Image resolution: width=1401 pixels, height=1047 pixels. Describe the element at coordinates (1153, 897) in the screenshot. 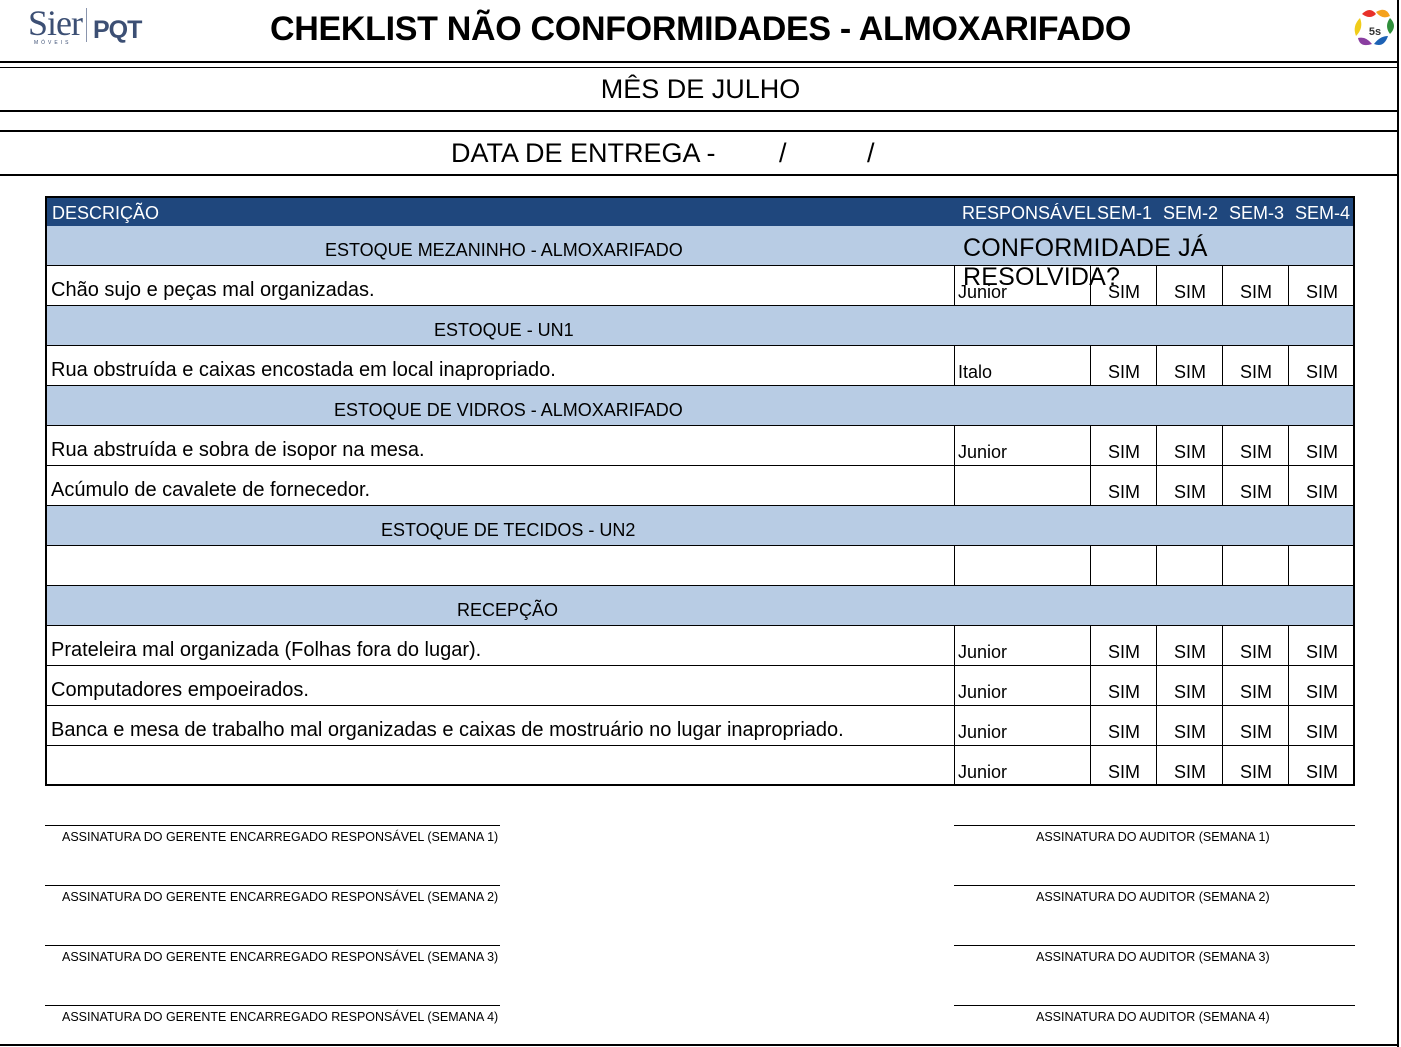

I see `auditor-signature-label: ASSINATURA DO AUDITOR (SEMANA 2)` at that location.